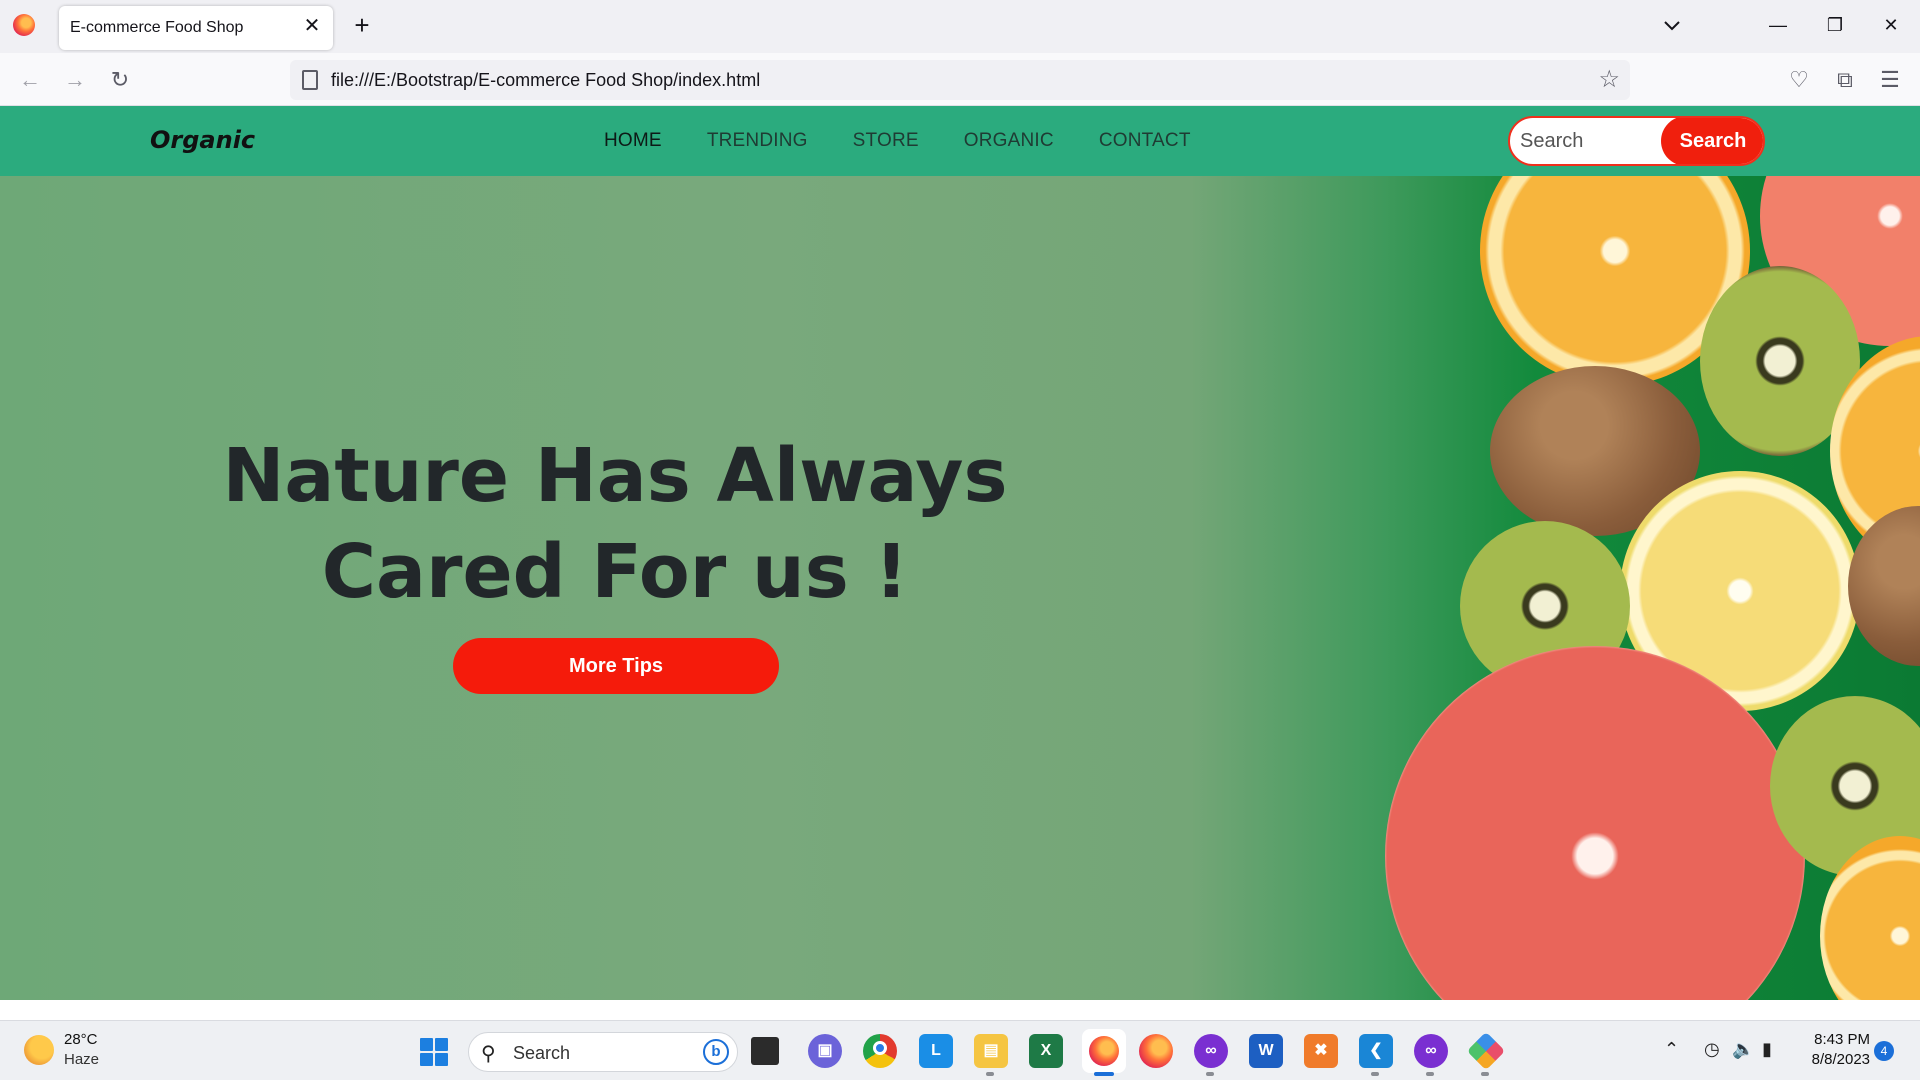  Describe the element at coordinates (202, 140) in the screenshot. I see `brand-logo: Organic` at that location.